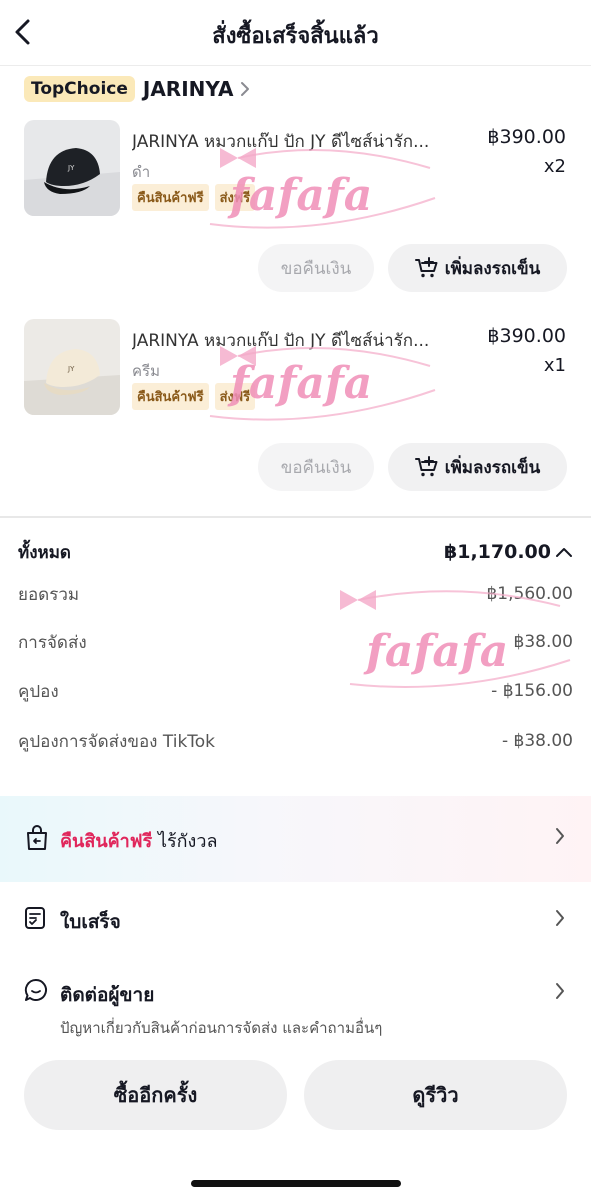 The image size is (591, 1200). I want to click on view-review-button: ดูรีวิว, so click(435, 1095).